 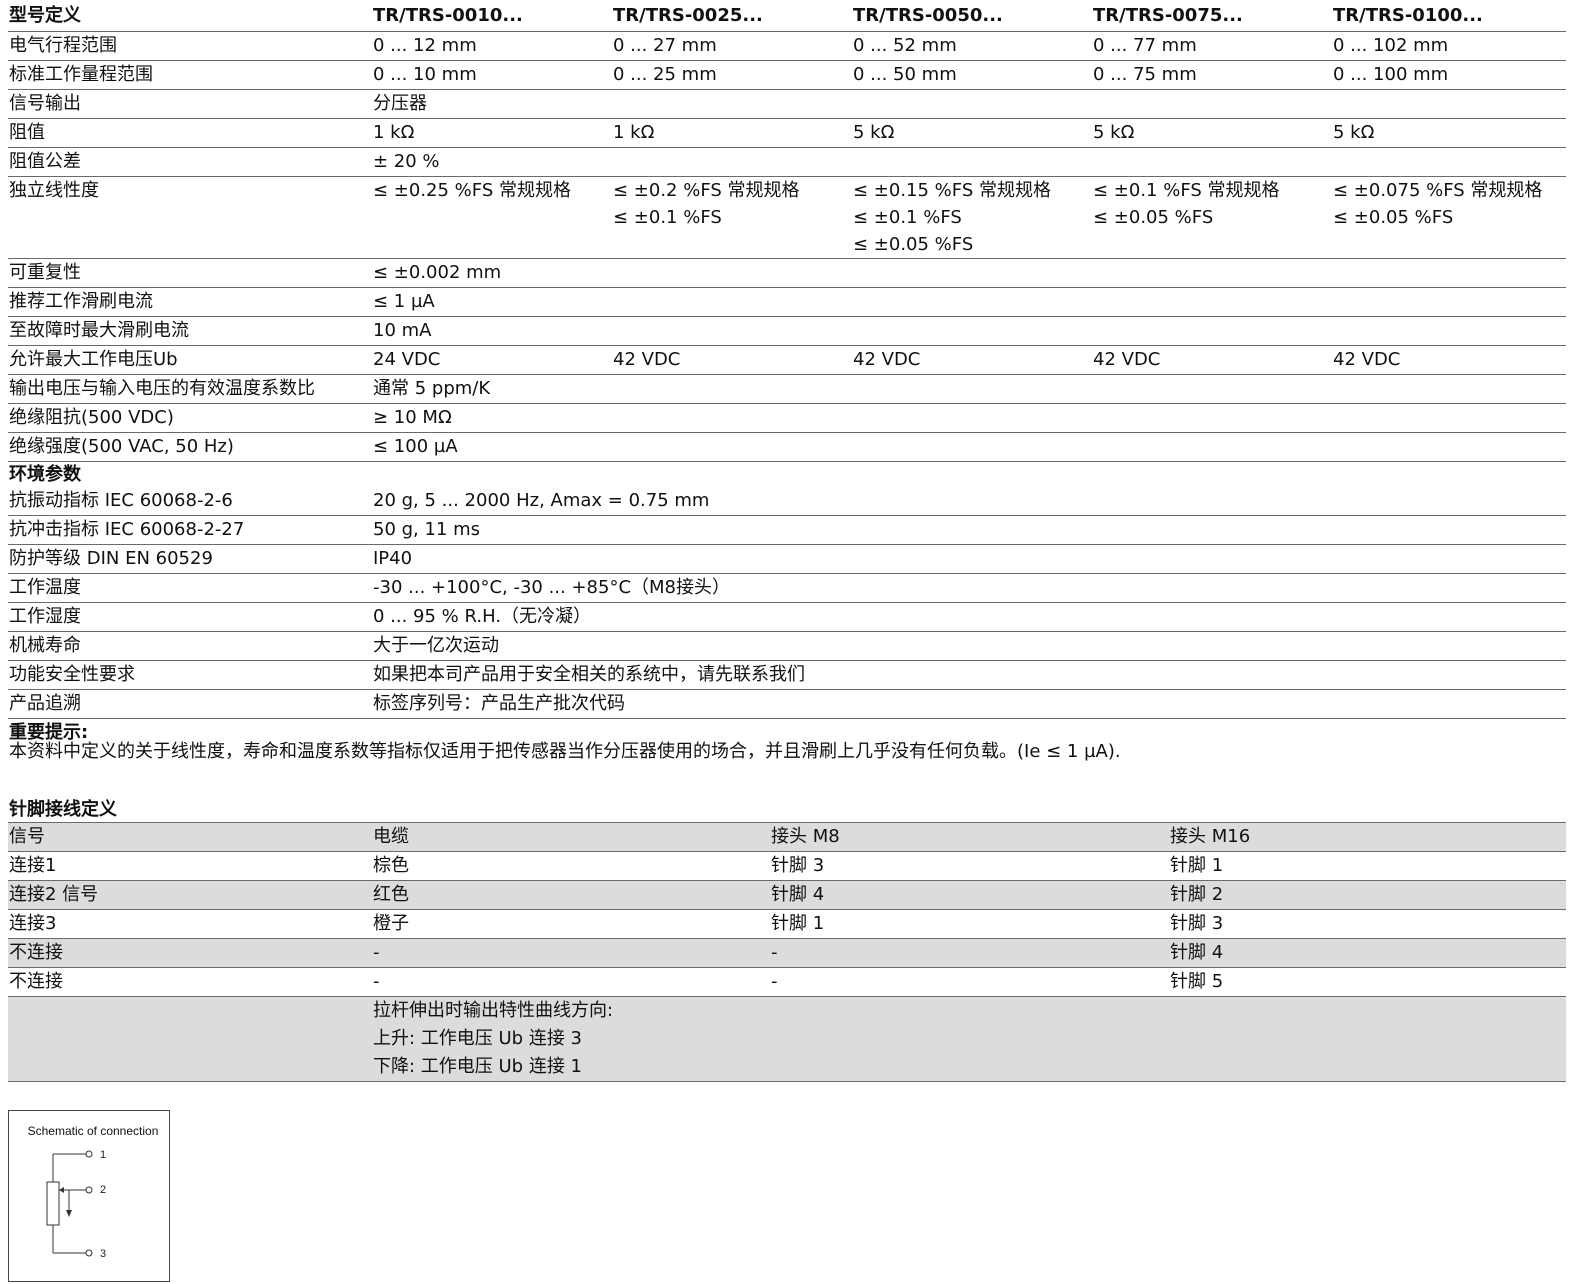 What do you see at coordinates (190, 331) in the screenshot?
I see `spec-label: 至故障时最大滑刷电流` at bounding box center [190, 331].